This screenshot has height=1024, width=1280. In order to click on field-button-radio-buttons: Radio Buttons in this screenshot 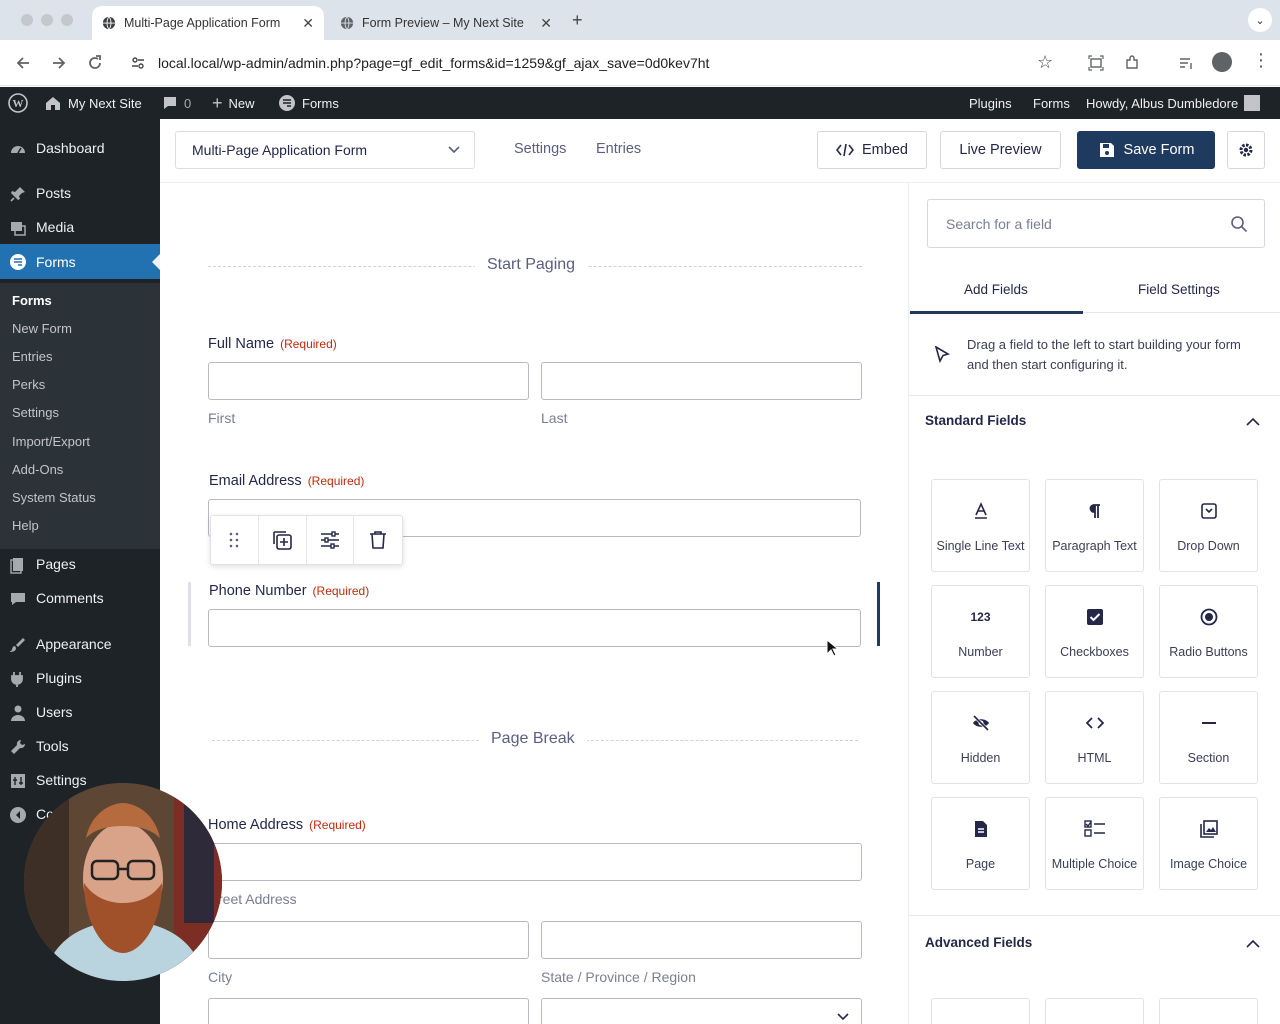, I will do `click(1208, 631)`.